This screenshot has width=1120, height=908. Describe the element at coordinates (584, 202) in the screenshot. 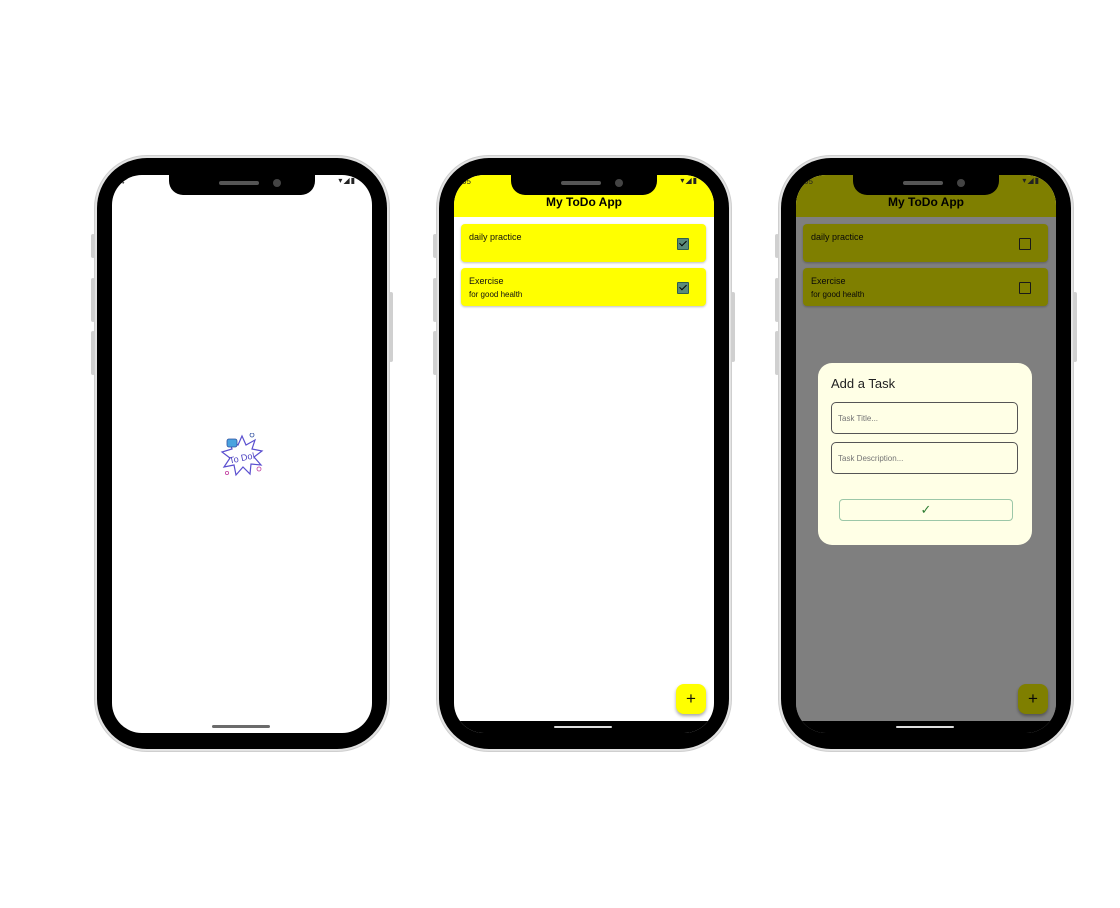

I see `app-title: My ToDo App` at that location.